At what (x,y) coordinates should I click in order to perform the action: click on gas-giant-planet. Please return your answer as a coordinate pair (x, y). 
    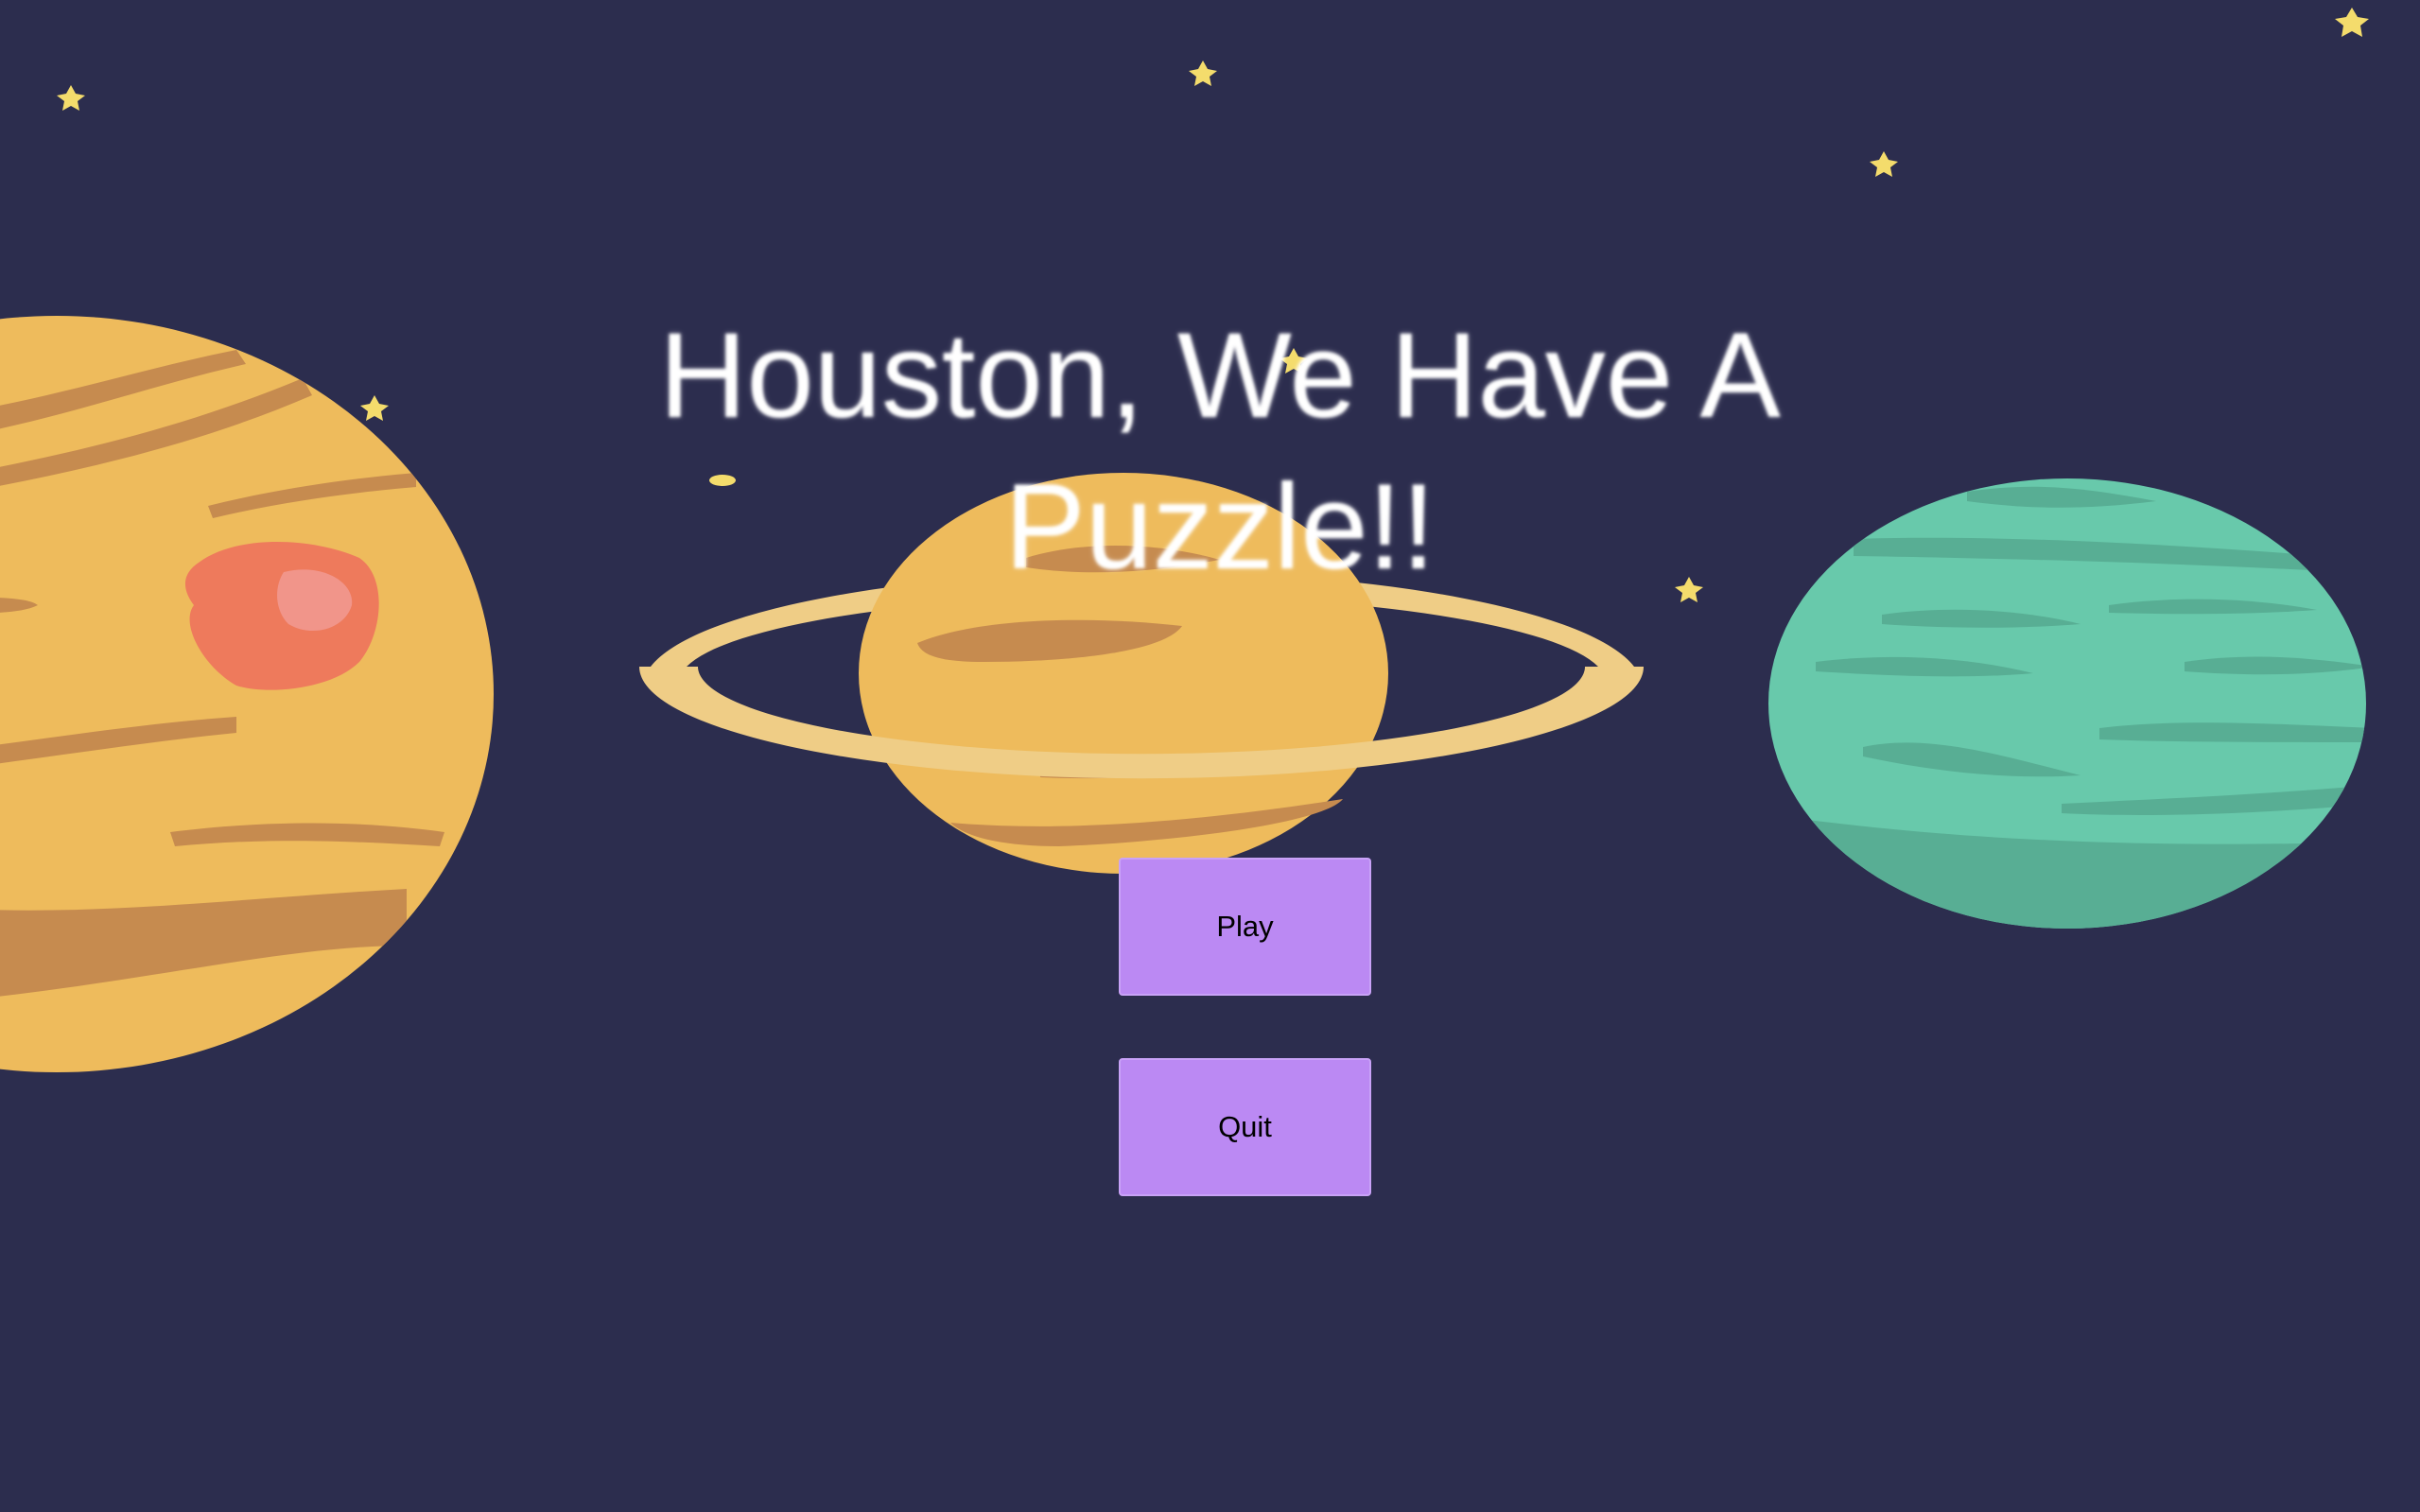
    Looking at the image, I should click on (247, 694).